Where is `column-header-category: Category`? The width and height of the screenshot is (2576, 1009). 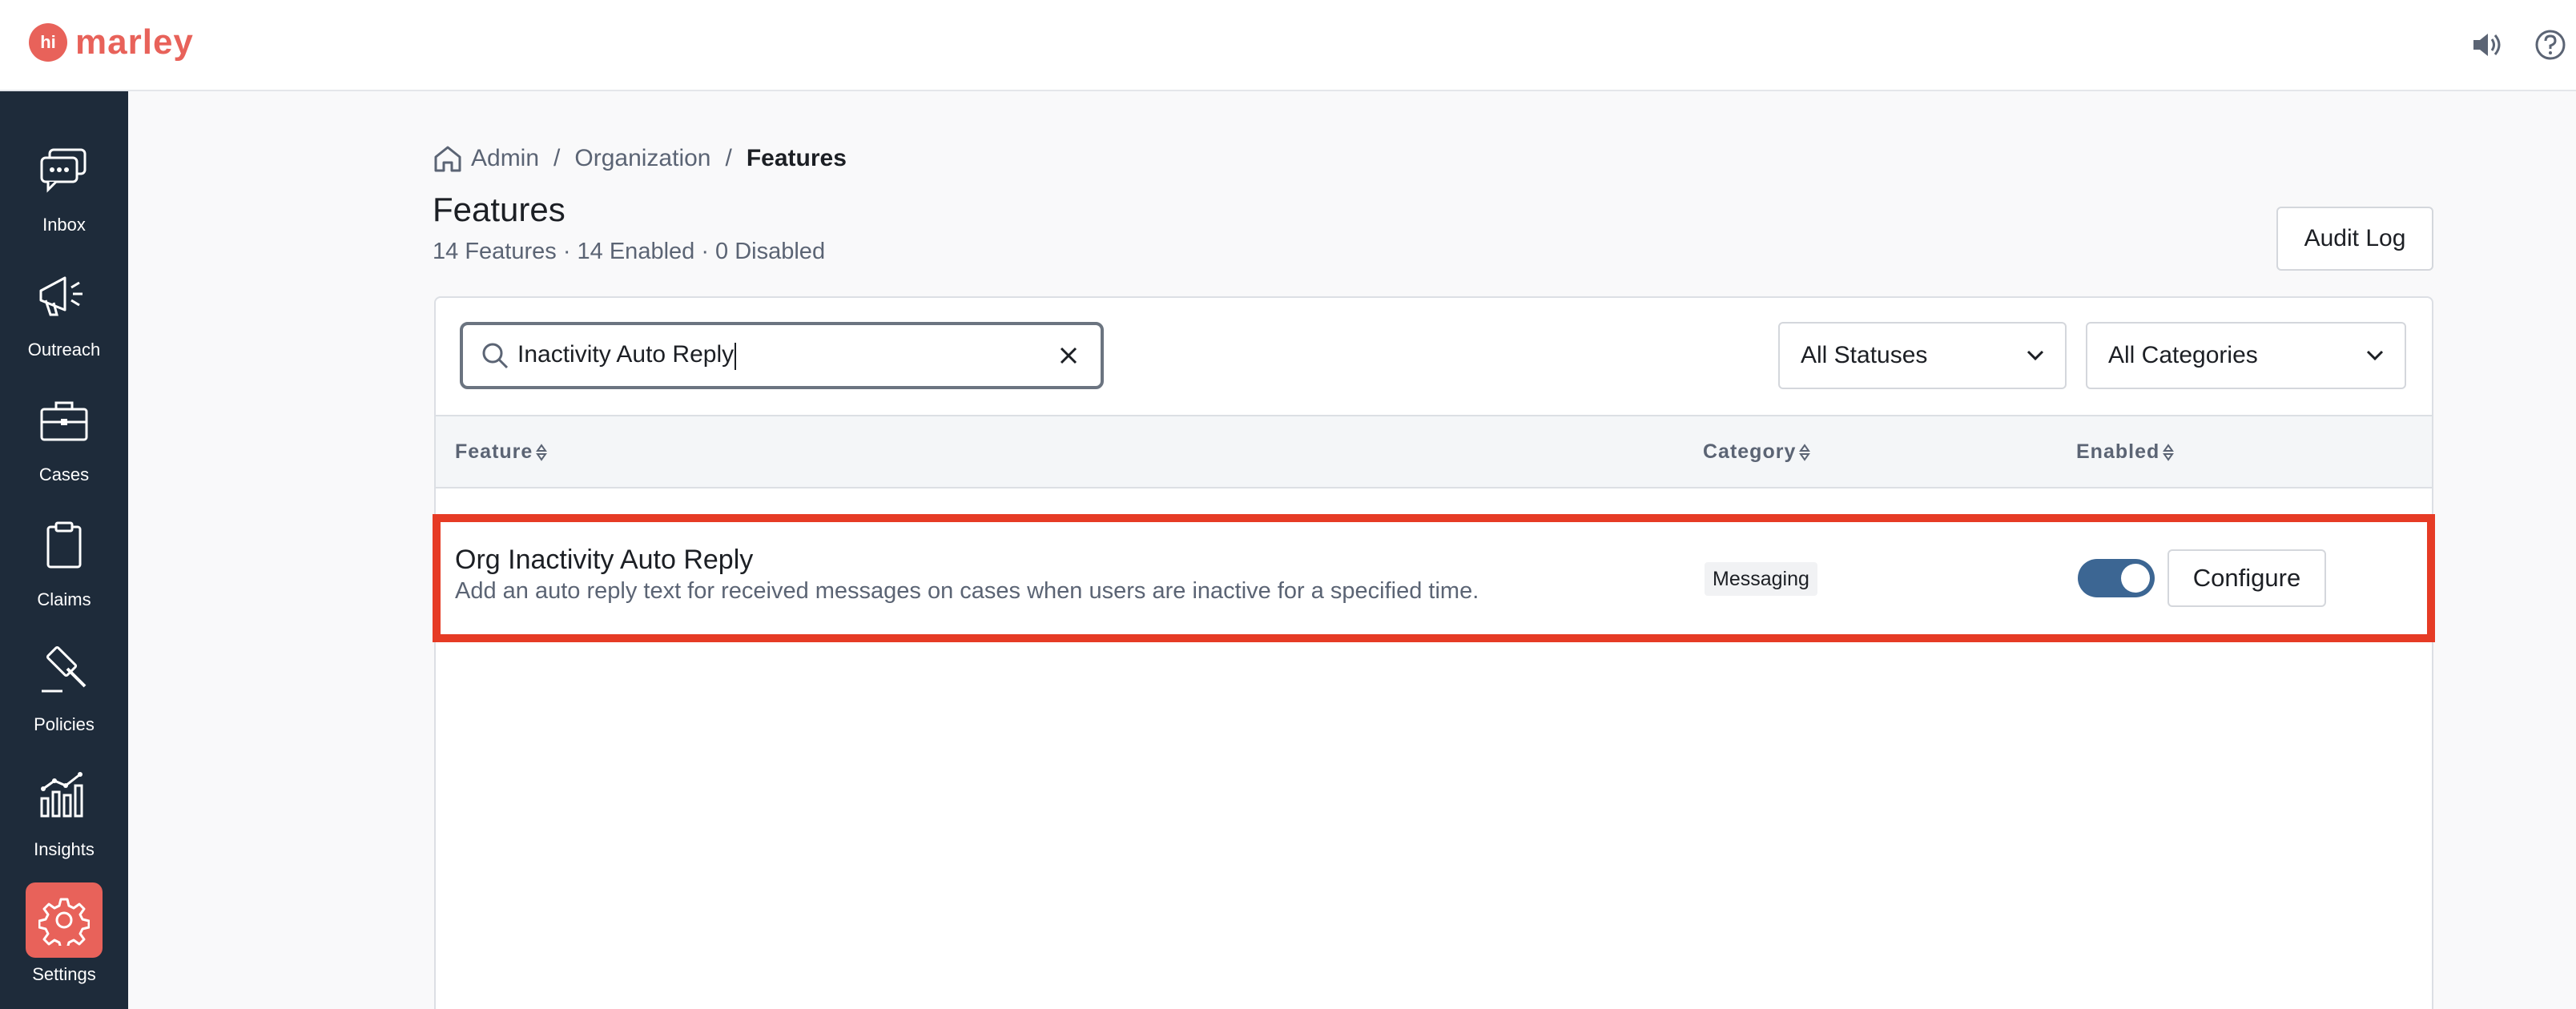 column-header-category: Category is located at coordinates (1757, 452).